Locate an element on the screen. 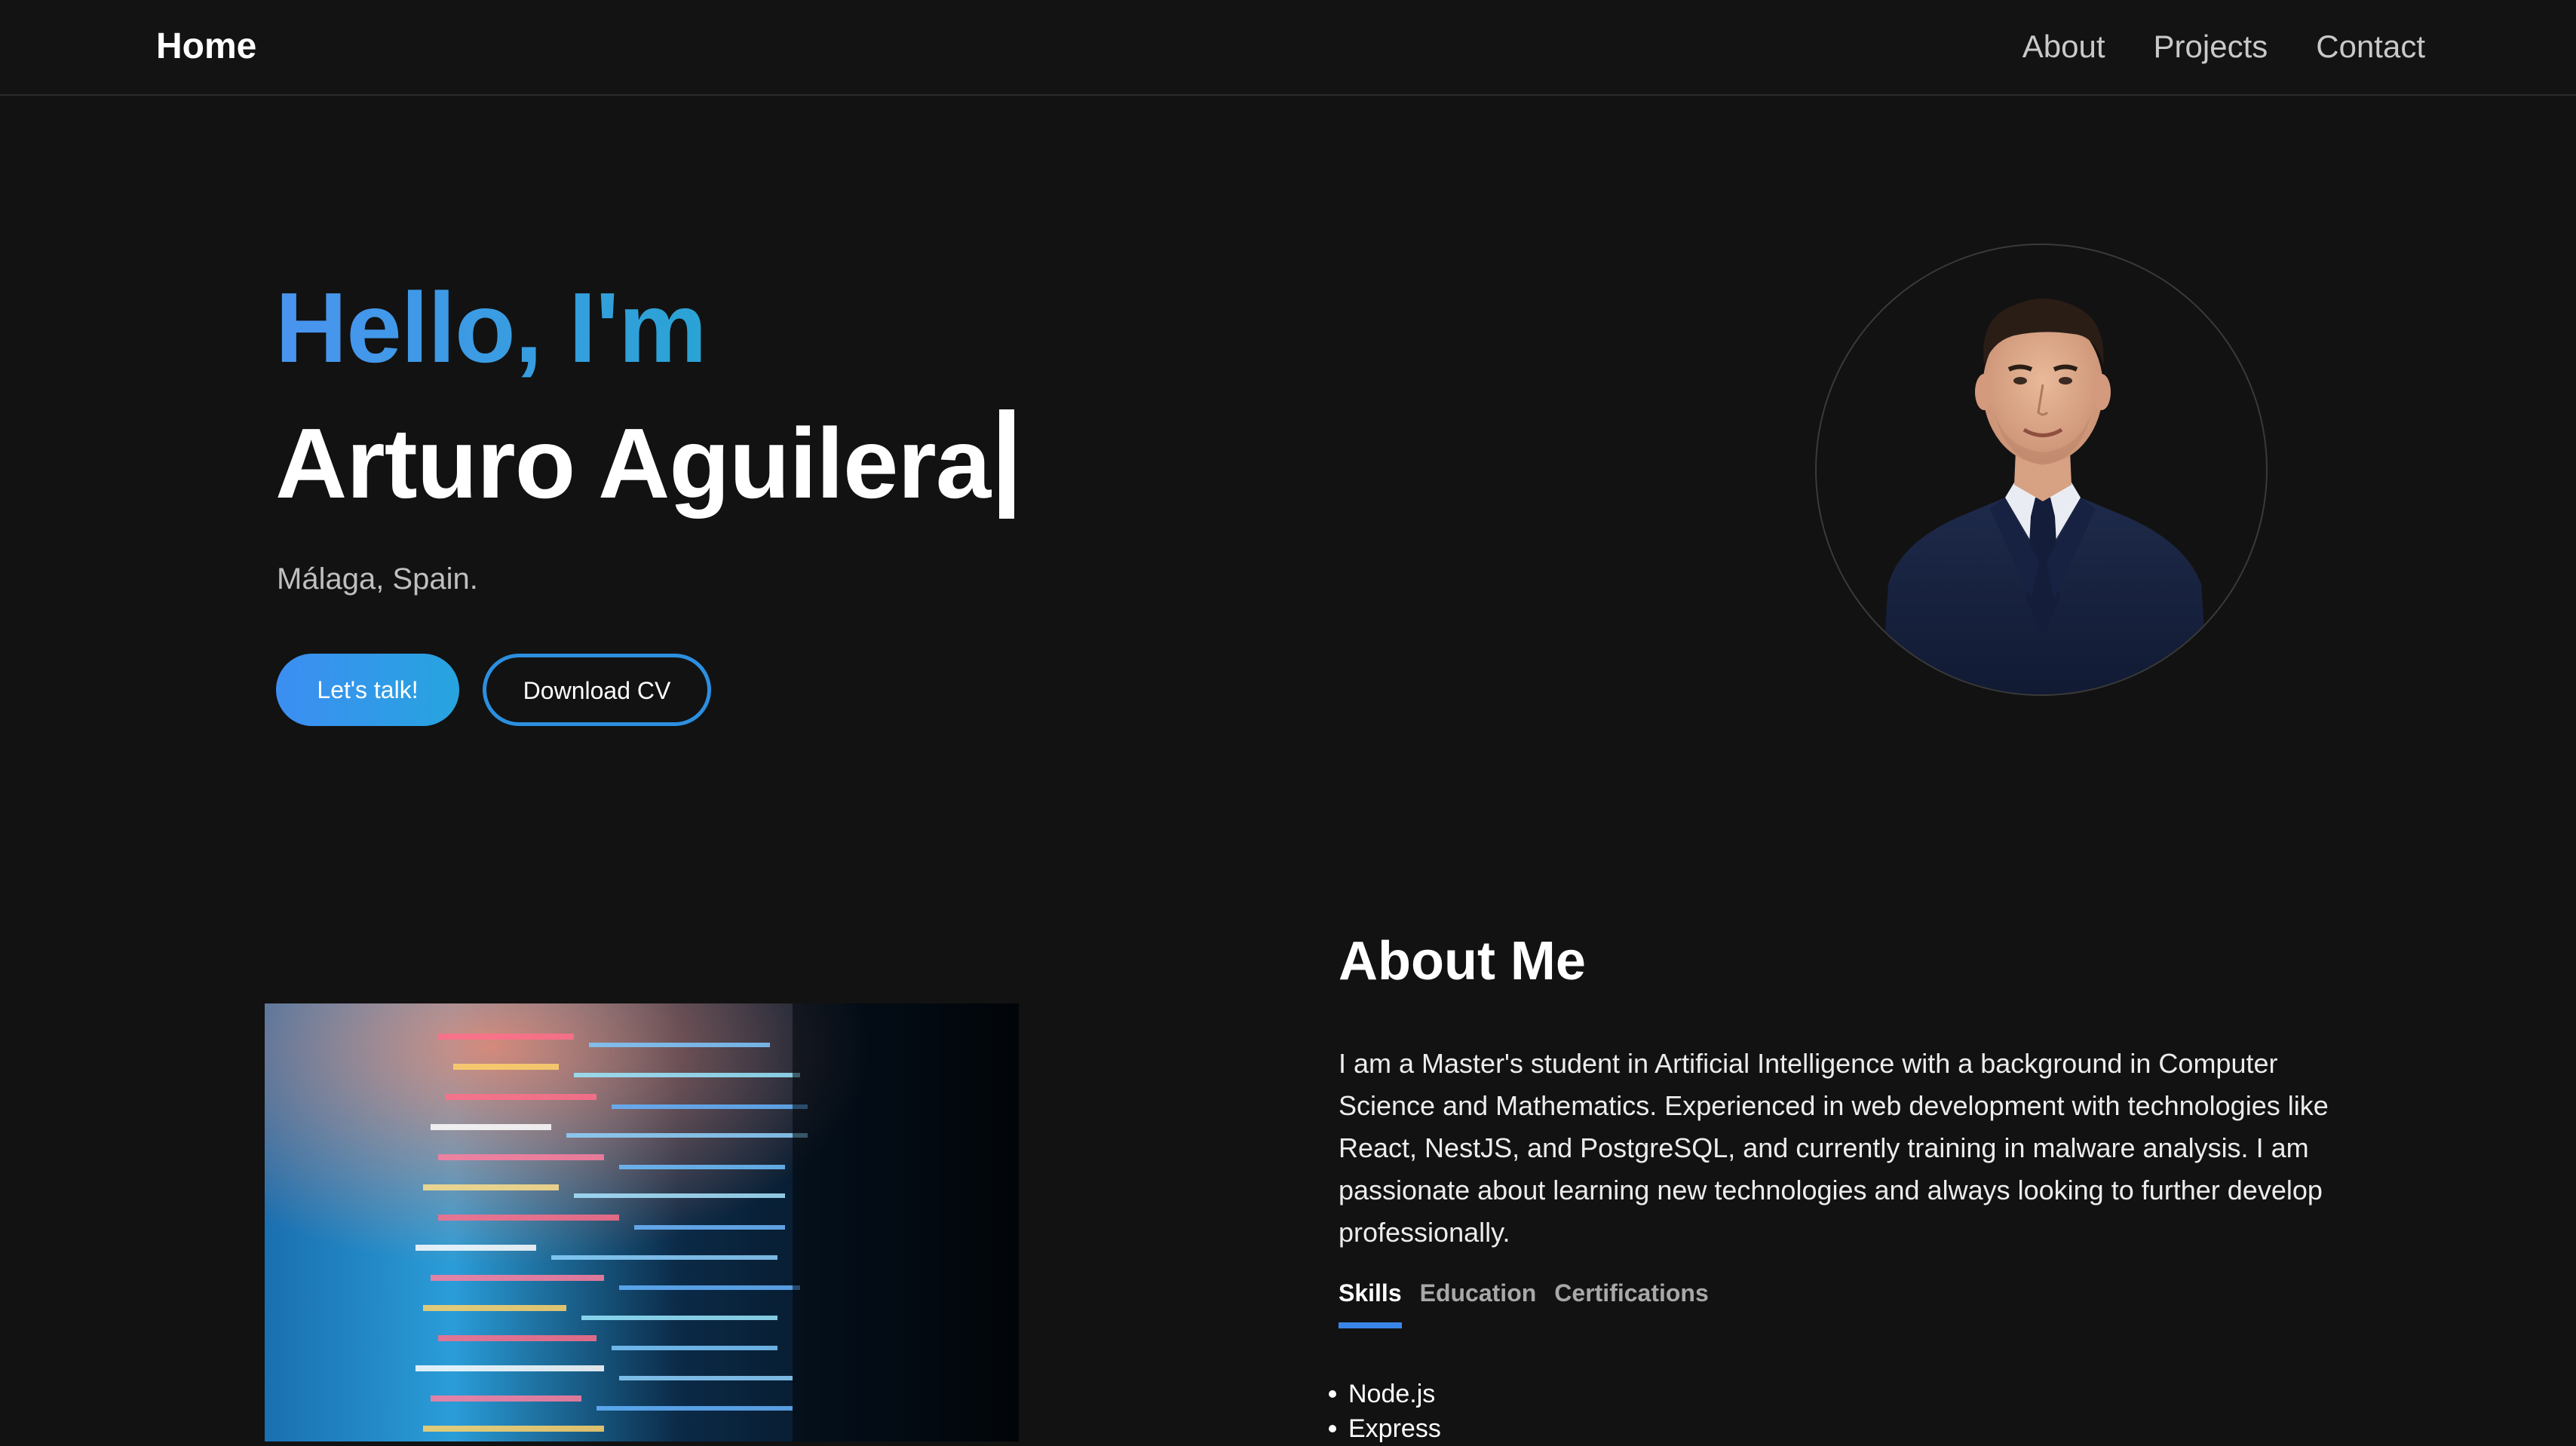 The height and width of the screenshot is (1446, 2576). about-code-image is located at coordinates (642, 1222).